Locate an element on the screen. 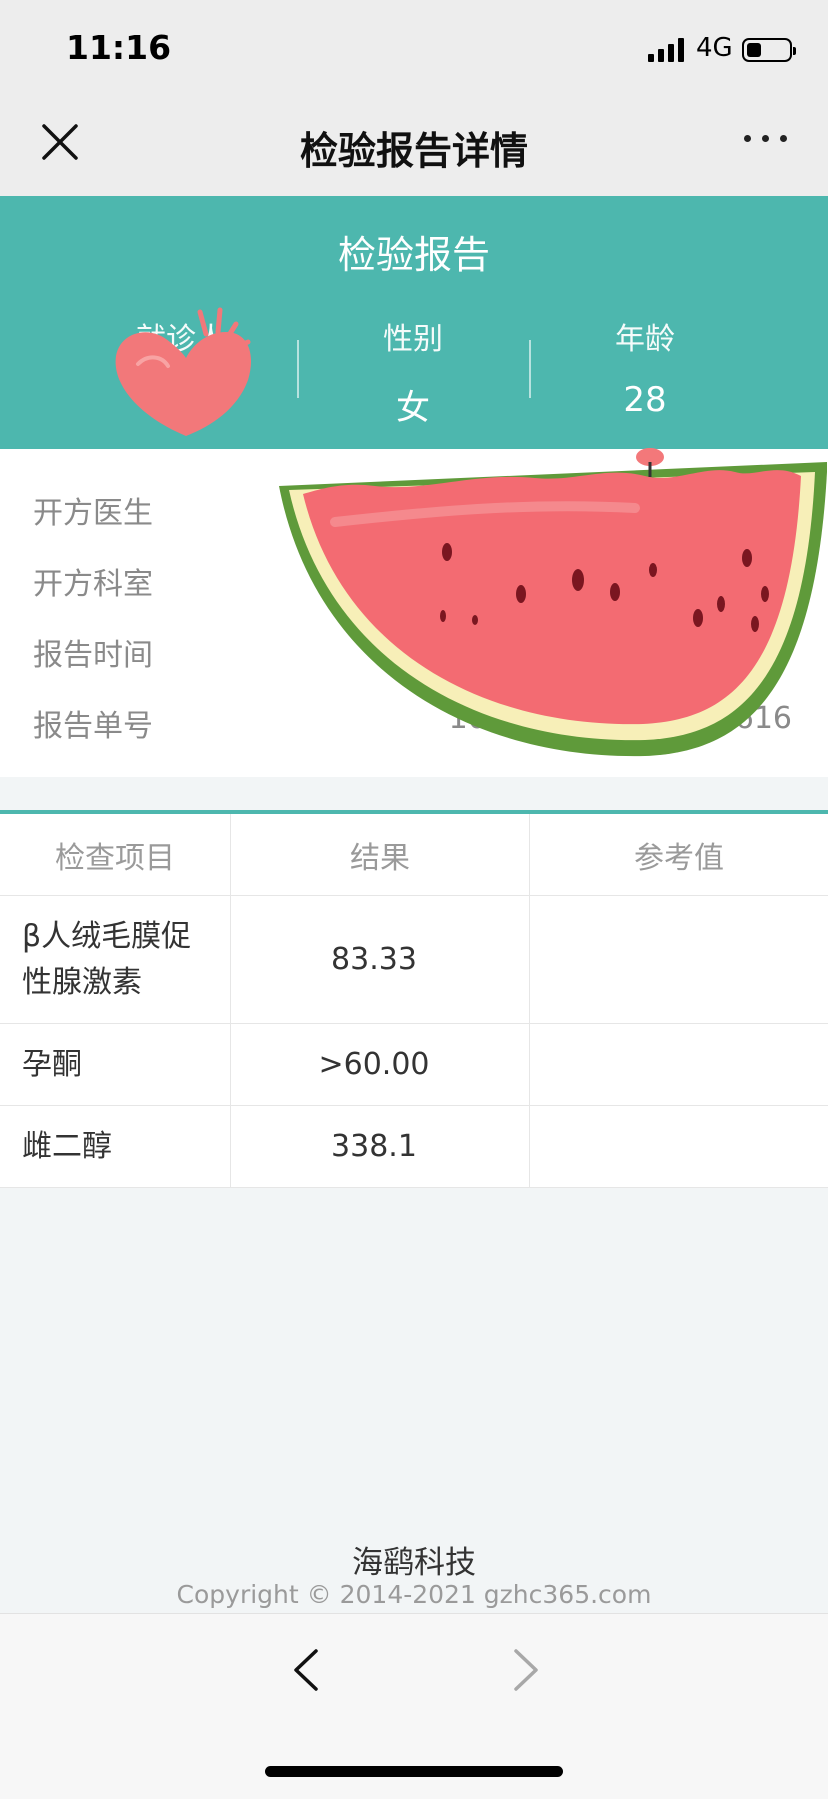 Image resolution: width=828 pixels, height=1799 pixels. more-icon is located at coordinates (766, 138).